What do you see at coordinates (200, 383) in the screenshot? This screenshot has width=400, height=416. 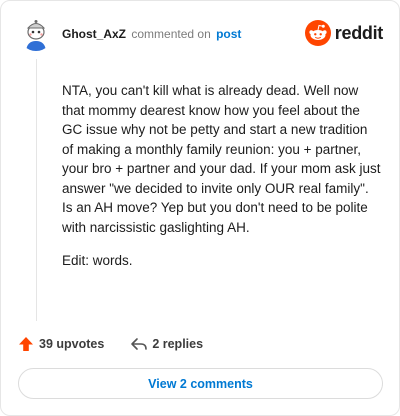 I see `view-comments-button: View 2 comments` at bounding box center [200, 383].